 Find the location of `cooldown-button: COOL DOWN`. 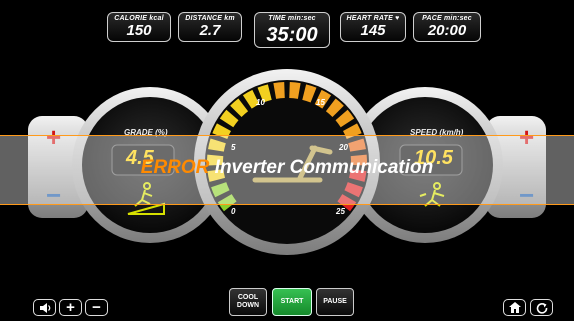

cooldown-button: COOL DOWN is located at coordinates (248, 302).